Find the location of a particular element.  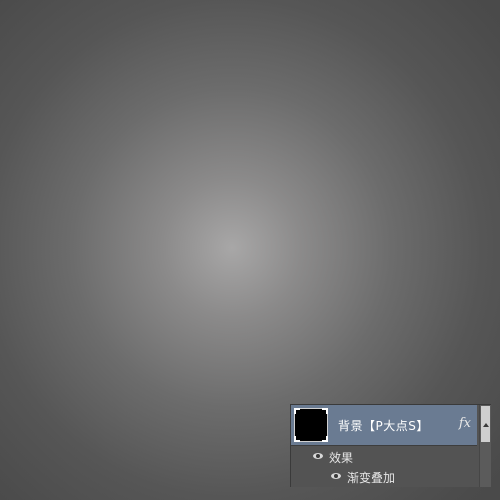

layer-row-background: 背景【P大点S】 fx is located at coordinates (384, 425).